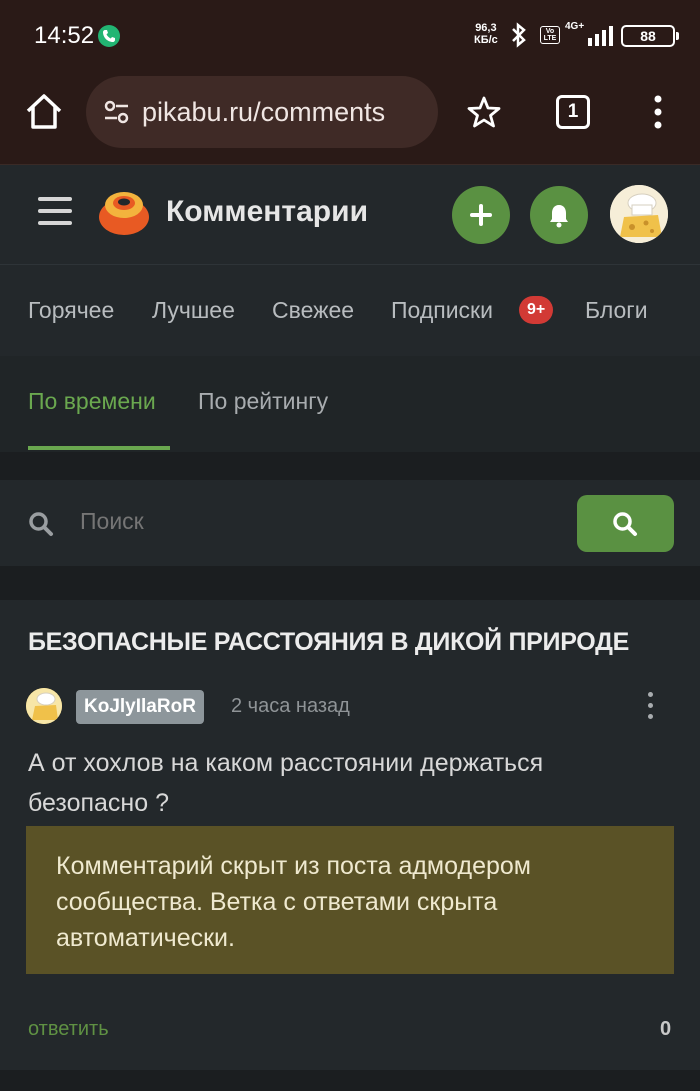 The height and width of the screenshot is (1091, 700). Describe the element at coordinates (601, 38) in the screenshot. I see `signal-icon` at that location.